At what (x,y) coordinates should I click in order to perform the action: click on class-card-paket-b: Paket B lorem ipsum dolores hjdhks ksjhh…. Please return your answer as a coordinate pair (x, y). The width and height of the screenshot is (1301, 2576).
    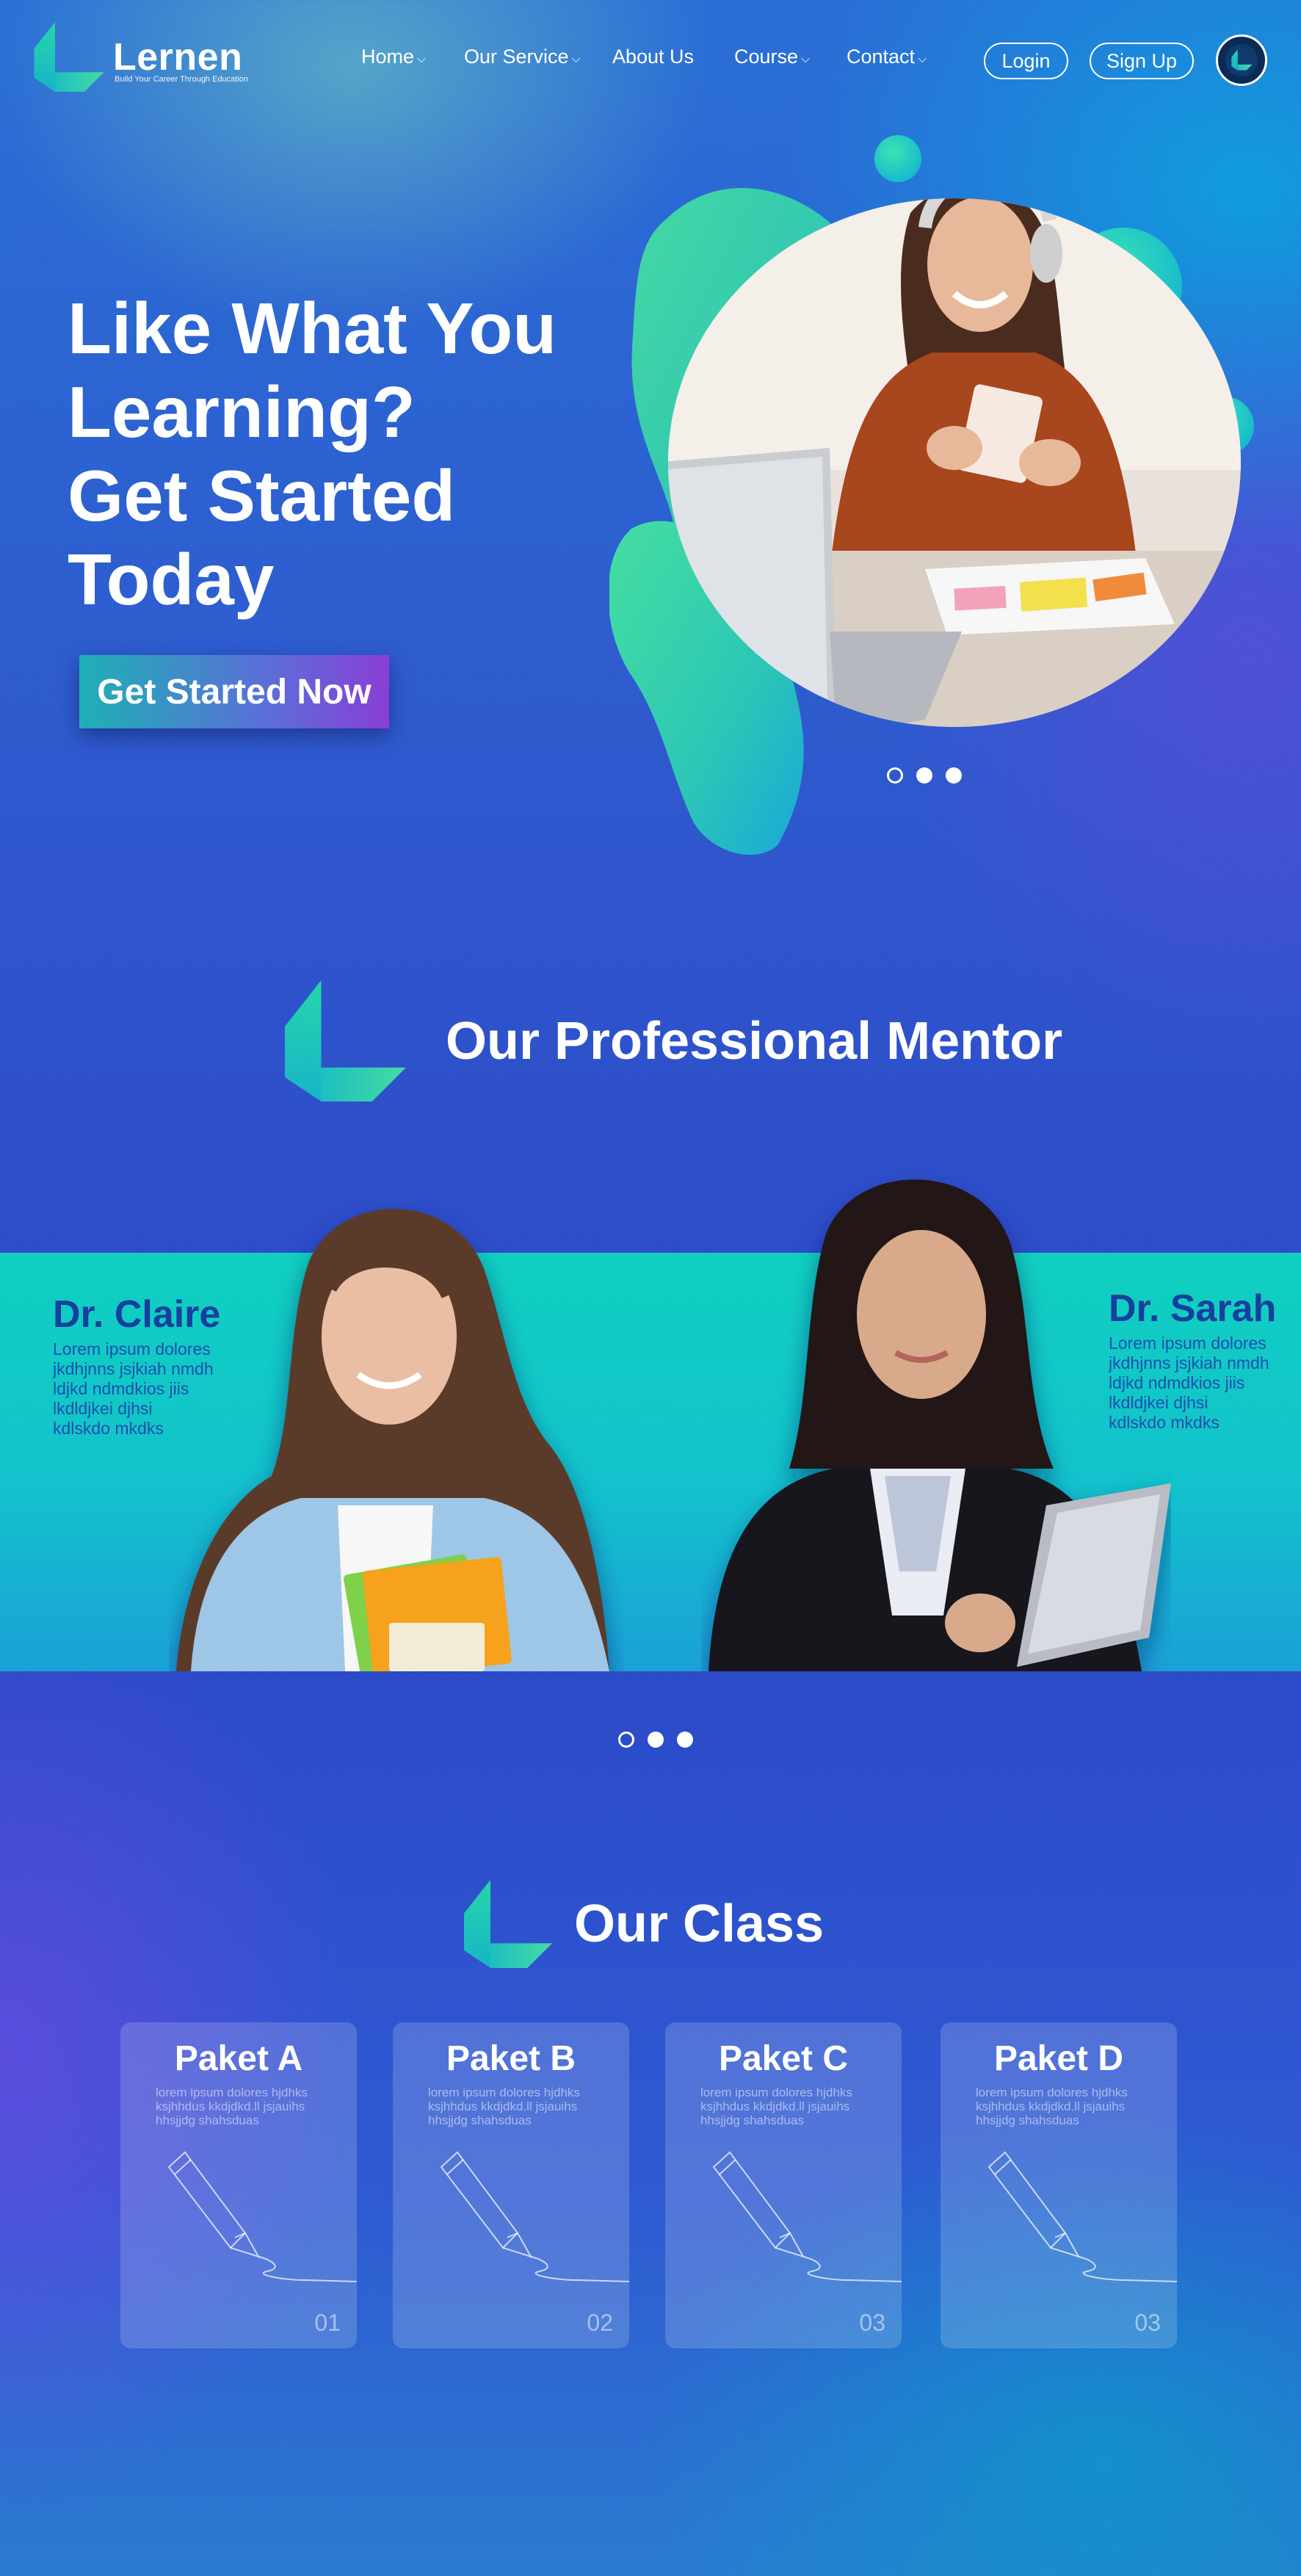
    Looking at the image, I should click on (511, 2185).